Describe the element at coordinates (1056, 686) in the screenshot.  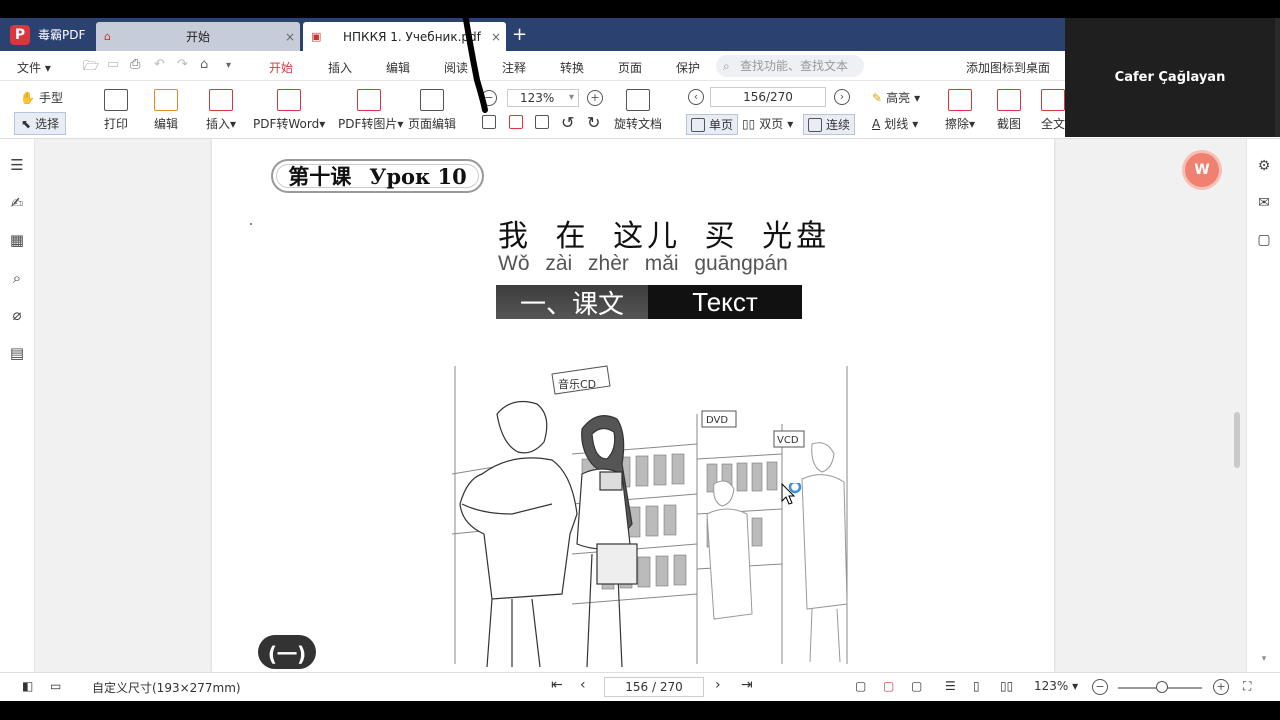
I see `status-zoom-select: 123% ▾` at that location.